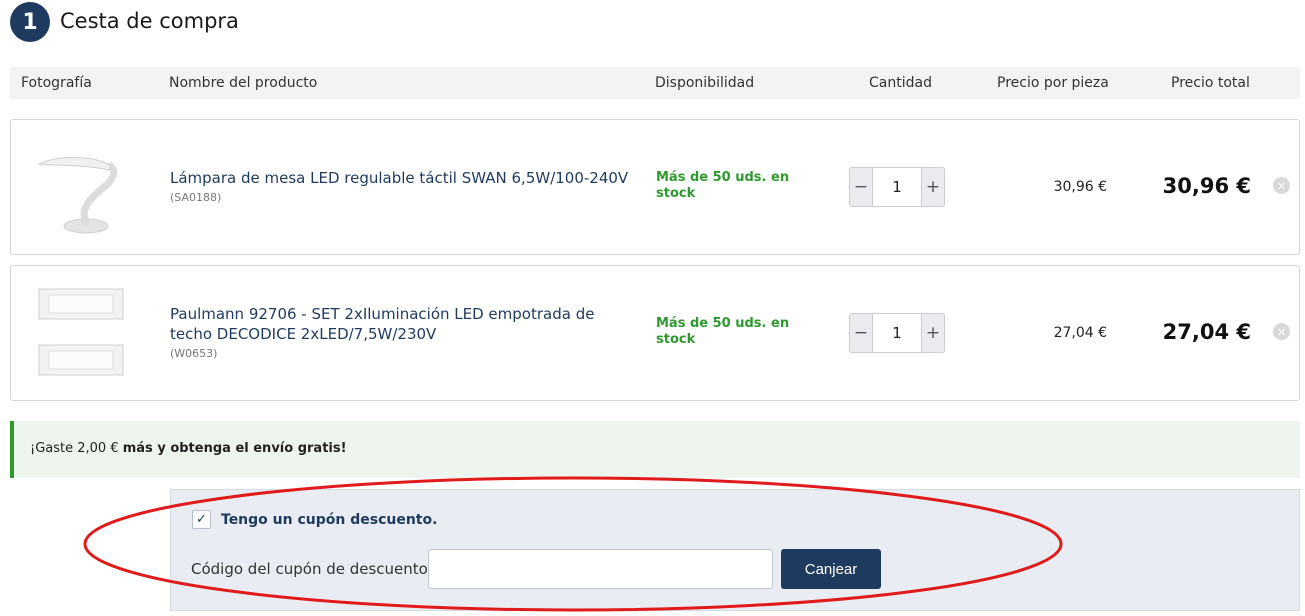  I want to click on redeem-button: Canjear, so click(831, 569).